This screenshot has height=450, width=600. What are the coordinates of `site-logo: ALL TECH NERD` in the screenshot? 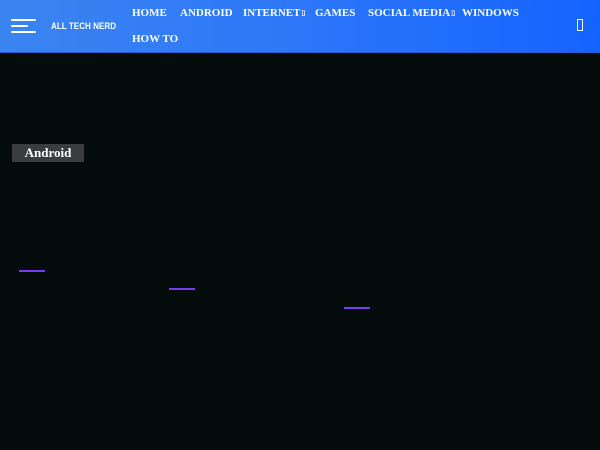 It's located at (83, 26).